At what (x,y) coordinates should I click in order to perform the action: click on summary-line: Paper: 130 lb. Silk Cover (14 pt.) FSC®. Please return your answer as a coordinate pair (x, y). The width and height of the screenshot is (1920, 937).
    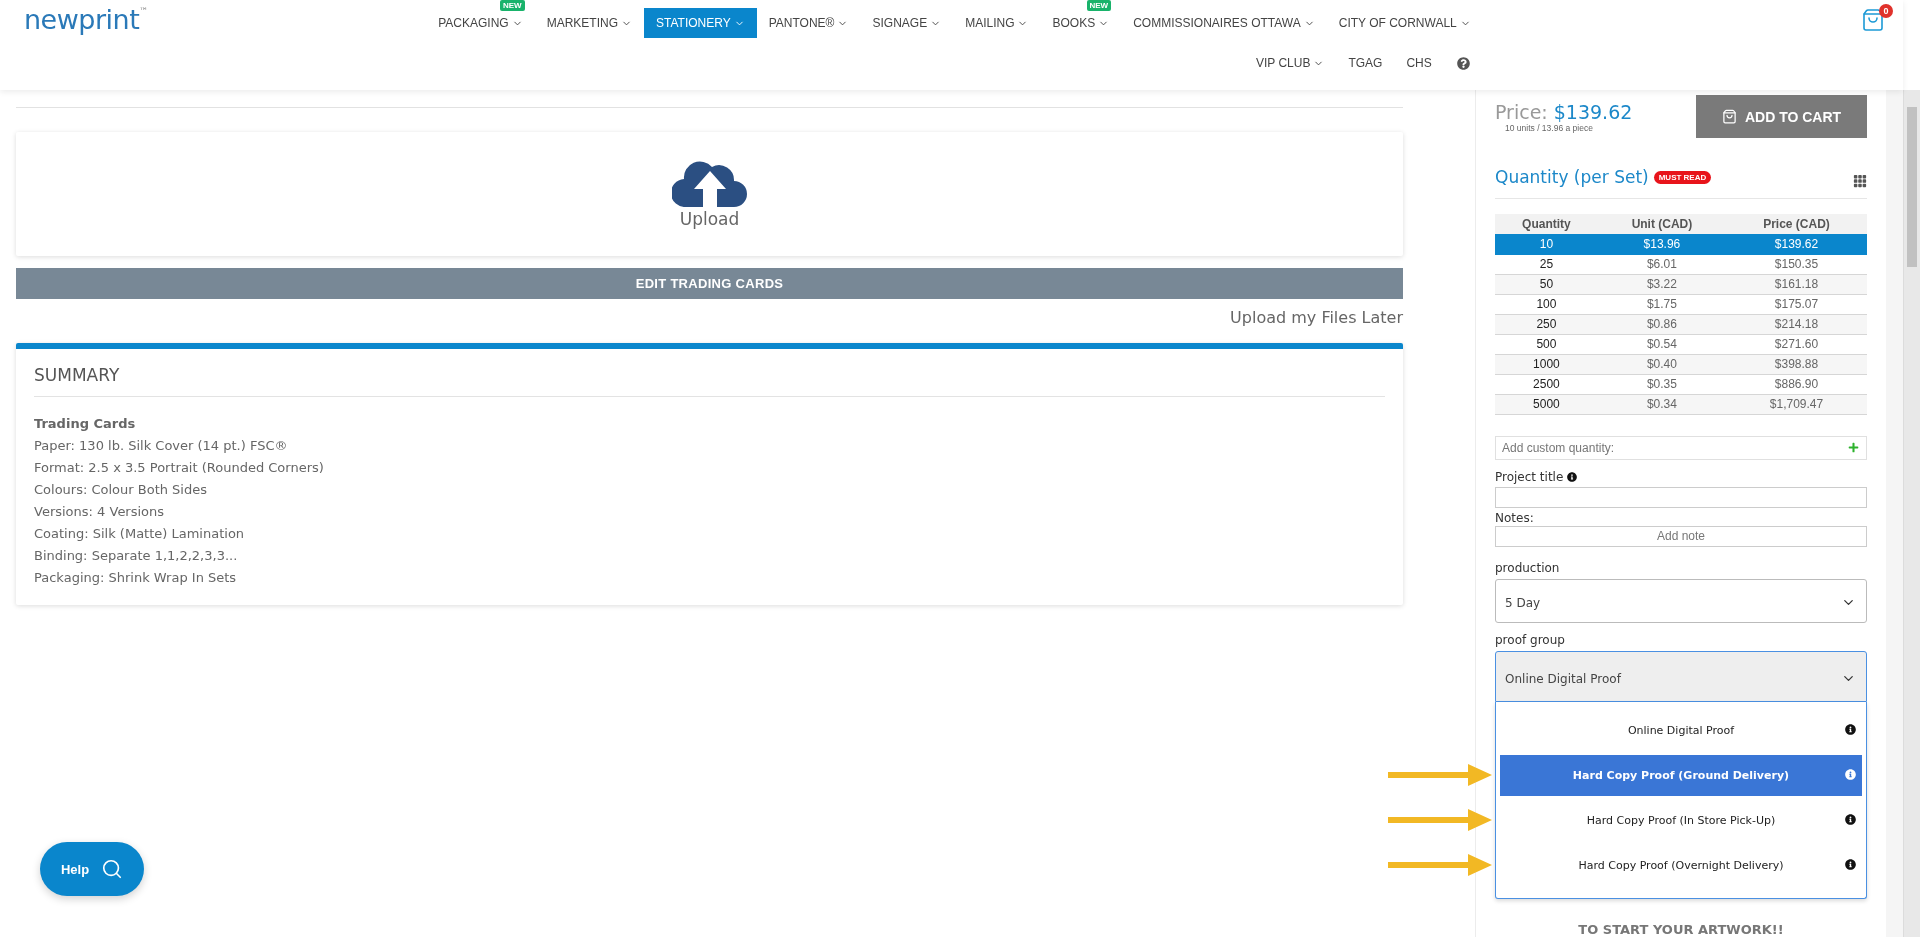
    Looking at the image, I should click on (161, 446).